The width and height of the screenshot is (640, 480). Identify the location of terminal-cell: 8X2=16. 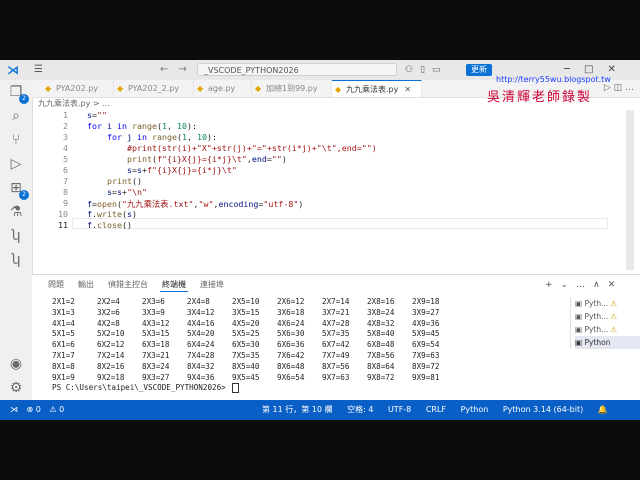
(111, 366).